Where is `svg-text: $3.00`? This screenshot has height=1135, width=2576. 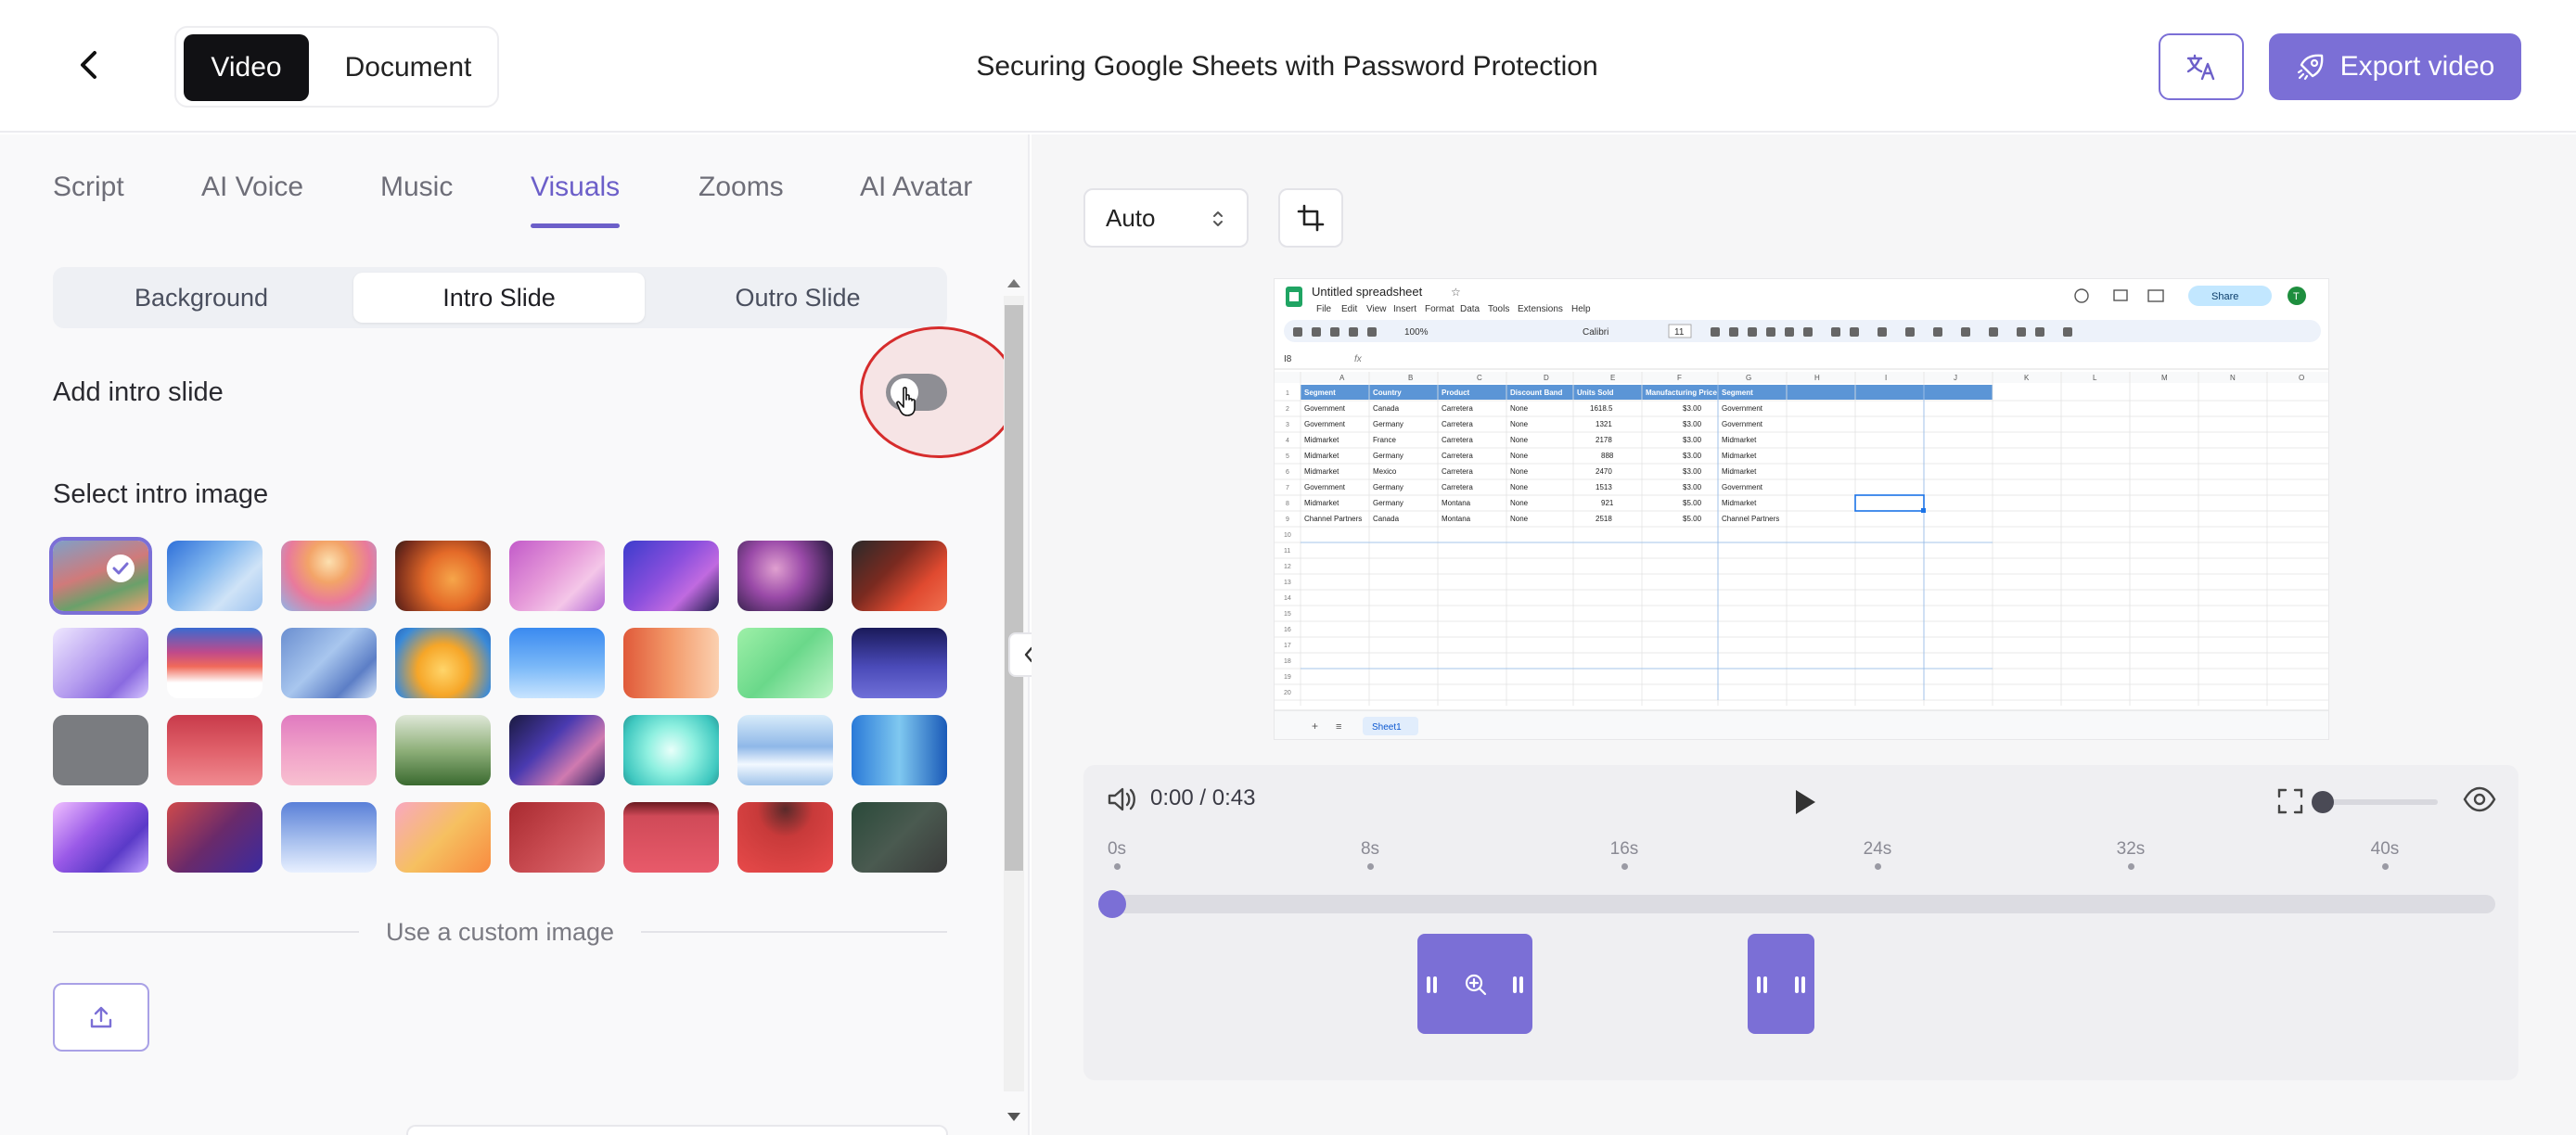 svg-text: $3.00 is located at coordinates (1692, 487).